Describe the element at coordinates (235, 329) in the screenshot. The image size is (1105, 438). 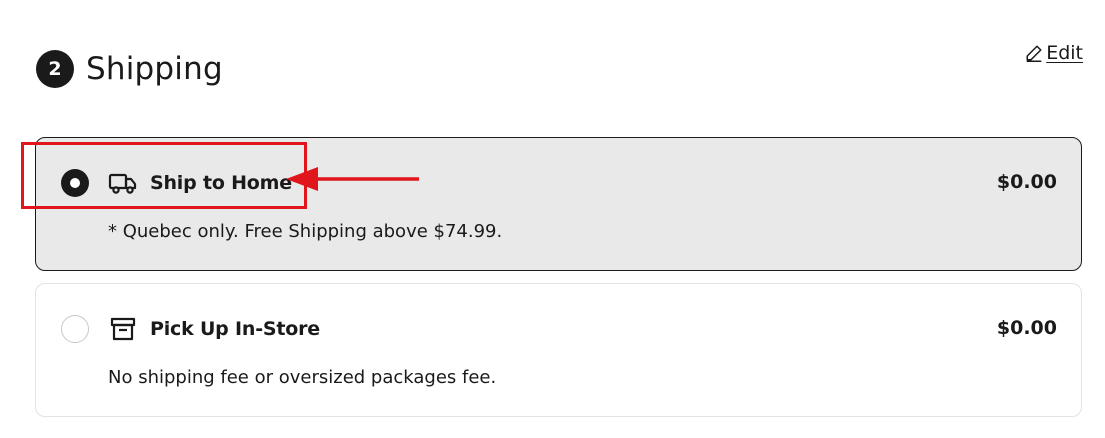
I see `option-label: Pick Up In-Store` at that location.